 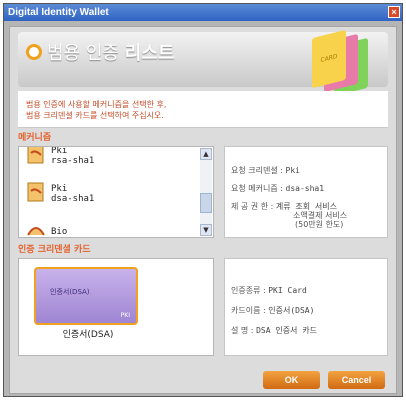 What do you see at coordinates (110, 195) in the screenshot?
I see `mechanism-item-dsa: Pki dsa-sha1` at bounding box center [110, 195].